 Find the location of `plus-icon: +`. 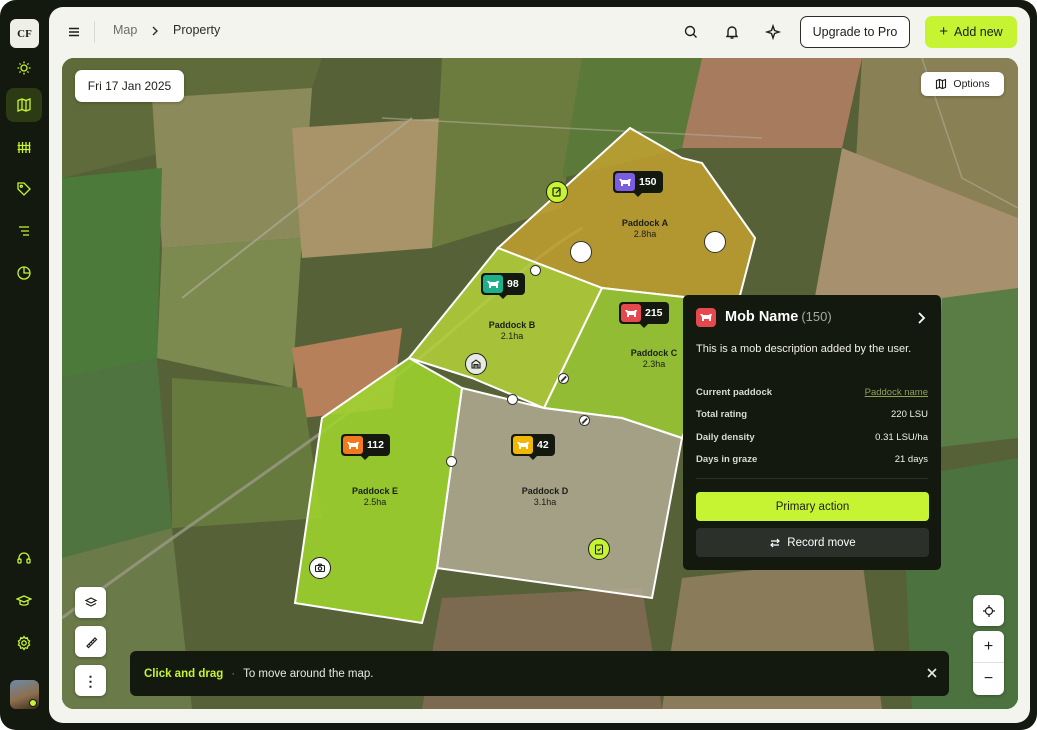

plus-icon: + is located at coordinates (944, 31).